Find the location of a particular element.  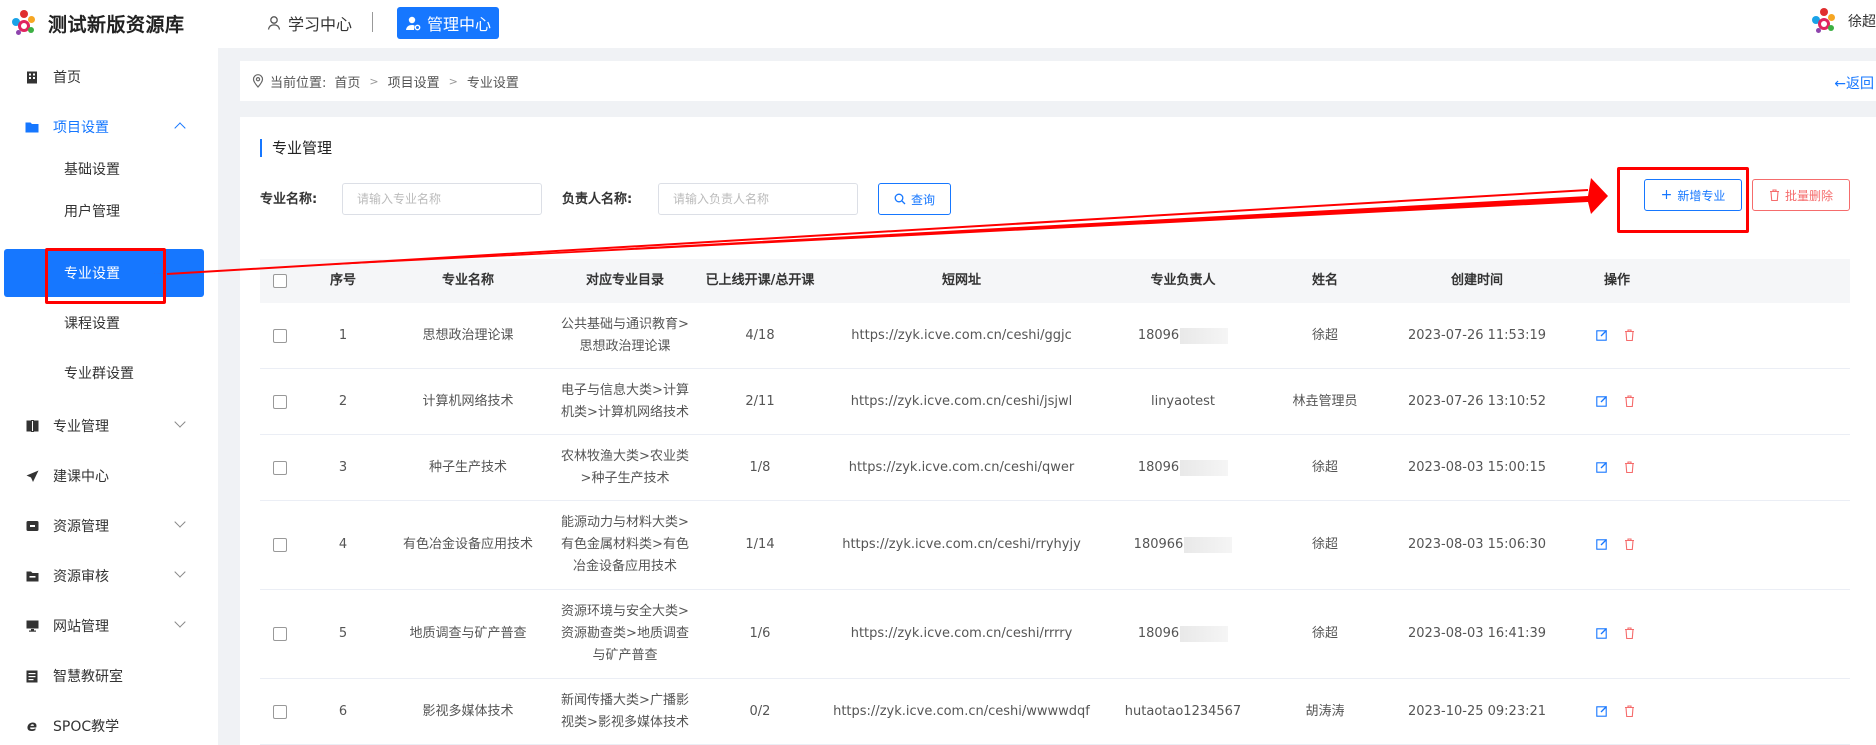

sidebar-item-course-building: 建课中心 is located at coordinates (109, 476).